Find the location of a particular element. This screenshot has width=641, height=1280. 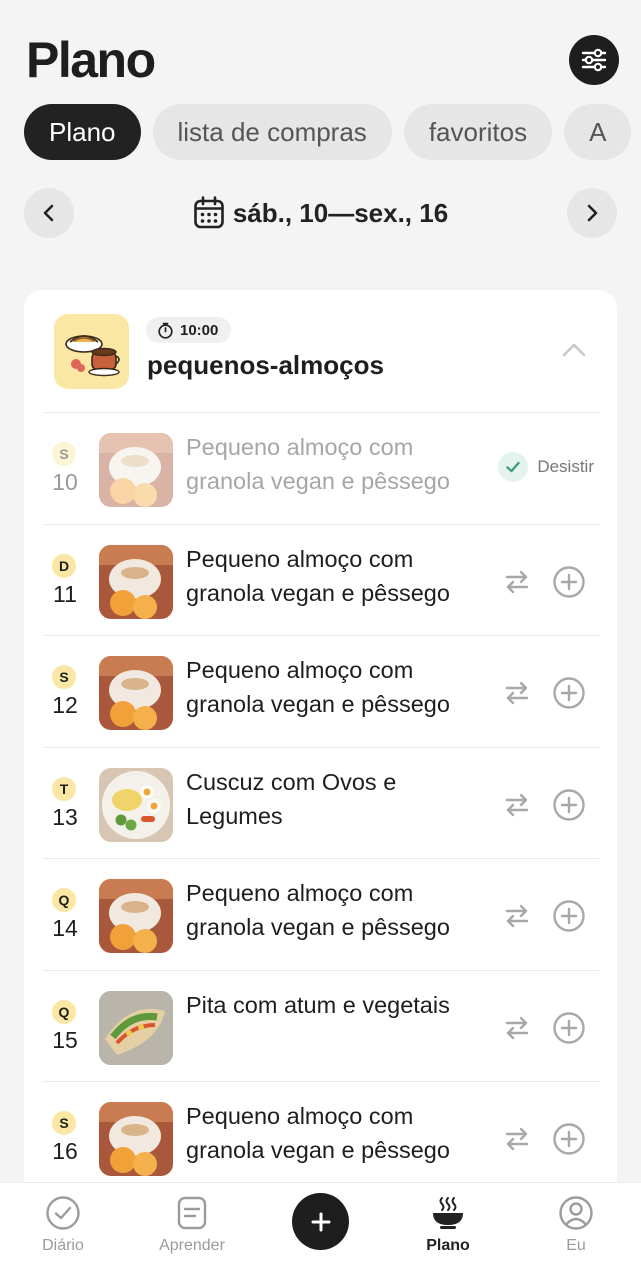

bowl-icon is located at coordinates (448, 1213).